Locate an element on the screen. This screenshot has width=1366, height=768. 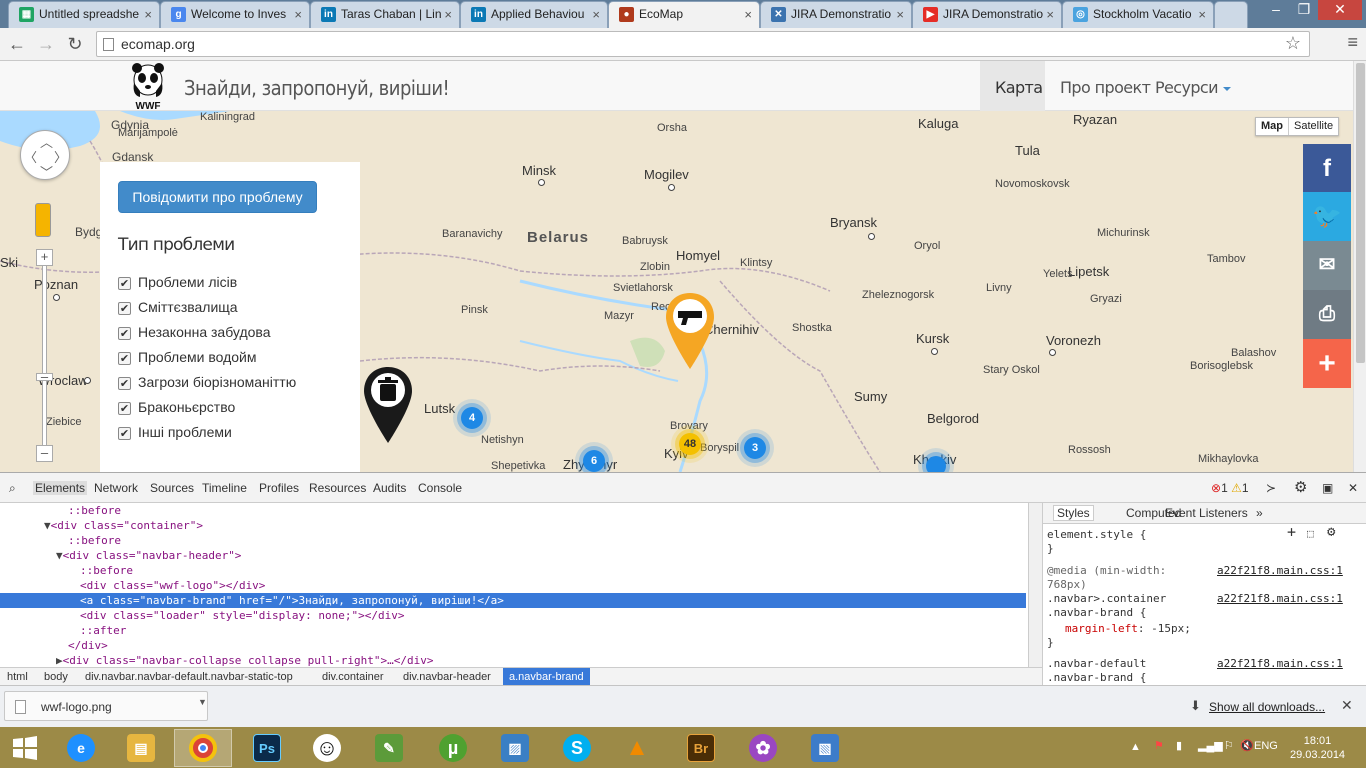
dom-node: ::after is located at coordinates (103, 630).